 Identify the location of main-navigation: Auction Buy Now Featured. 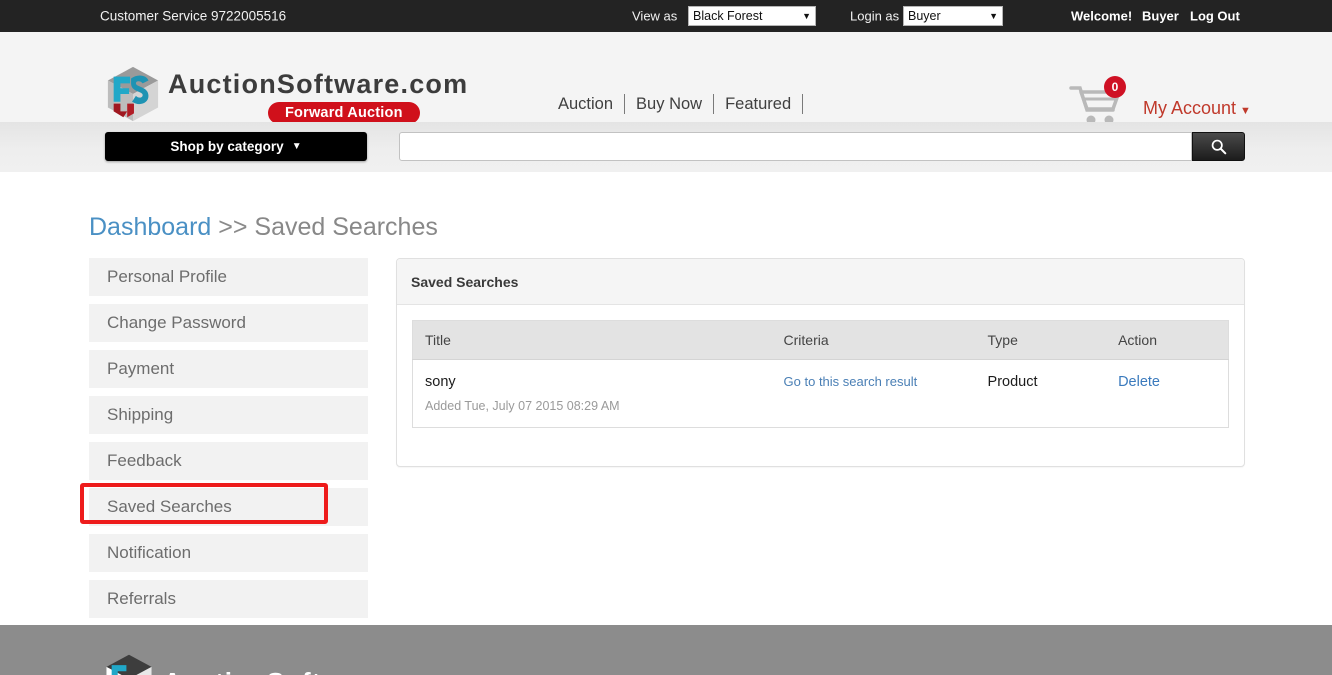
(681, 104).